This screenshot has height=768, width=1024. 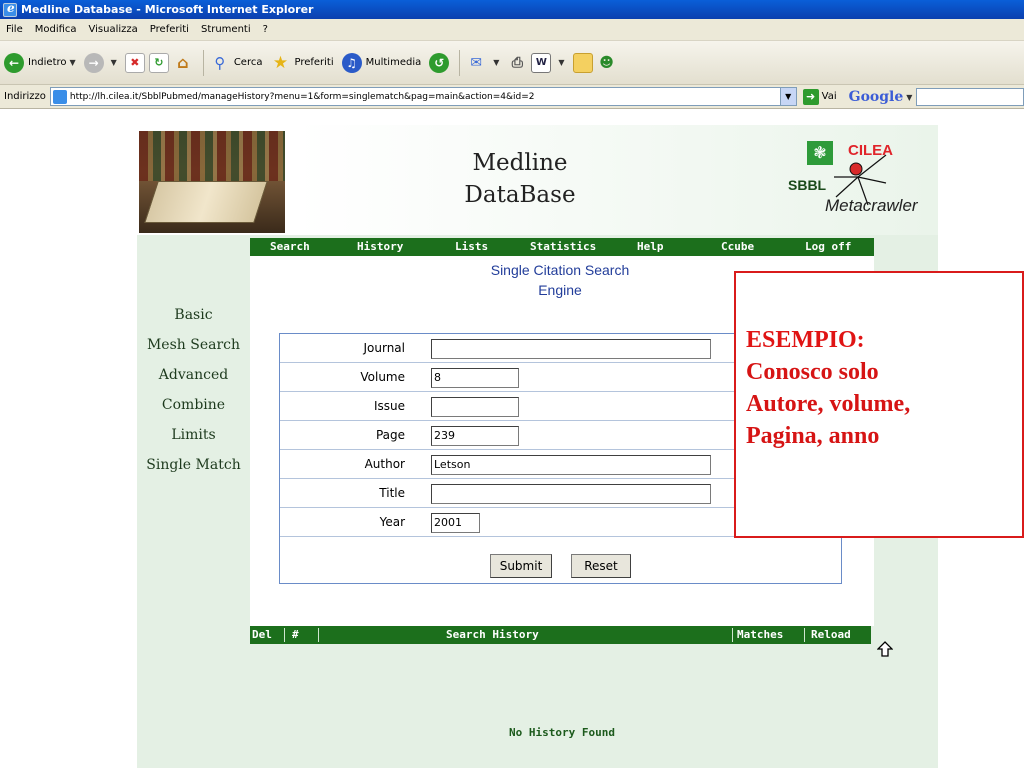 I want to click on forward-button: → ▼, so click(x=100, y=62).